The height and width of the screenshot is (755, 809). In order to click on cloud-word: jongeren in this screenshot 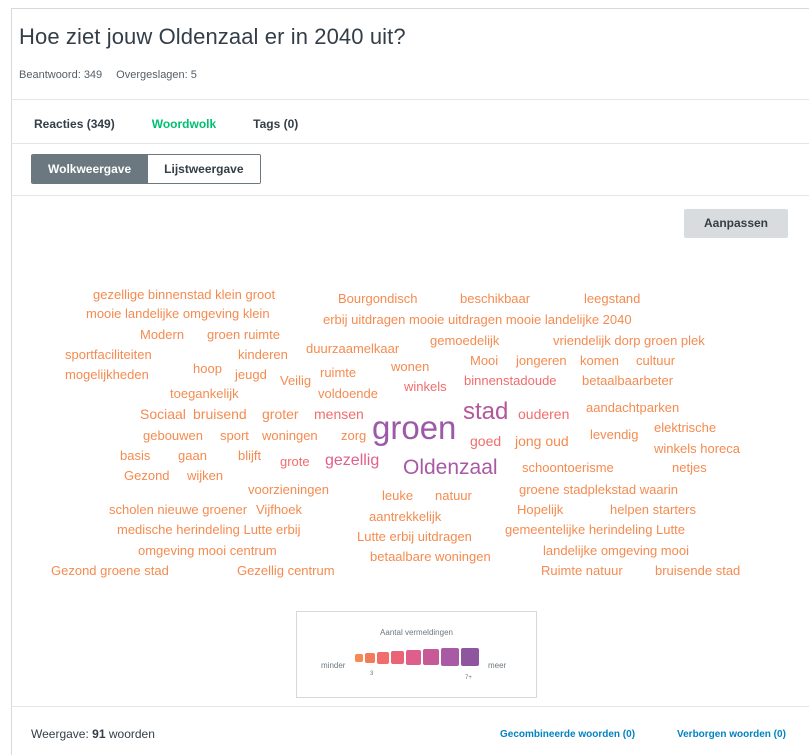, I will do `click(541, 360)`.